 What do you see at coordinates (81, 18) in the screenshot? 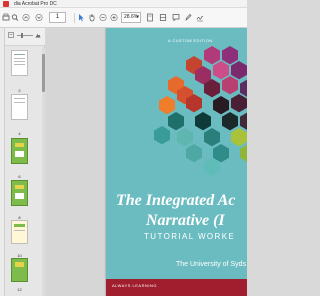
I see `select-cursor-icon` at bounding box center [81, 18].